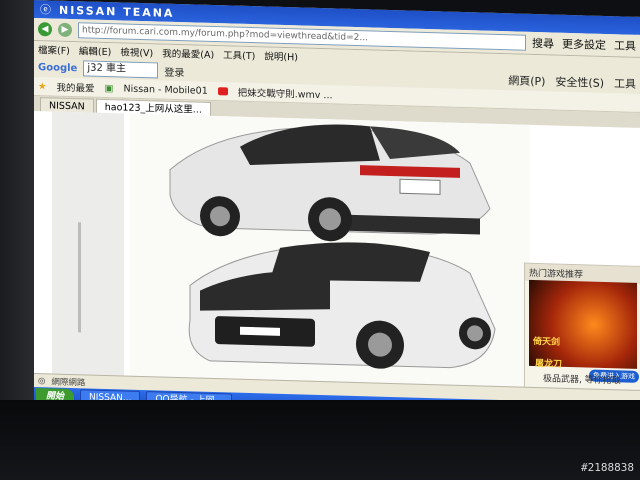 This screenshot has height=480, width=640. Describe the element at coordinates (95, 50) in the screenshot. I see `menu-edit: 編輯(E)` at that location.